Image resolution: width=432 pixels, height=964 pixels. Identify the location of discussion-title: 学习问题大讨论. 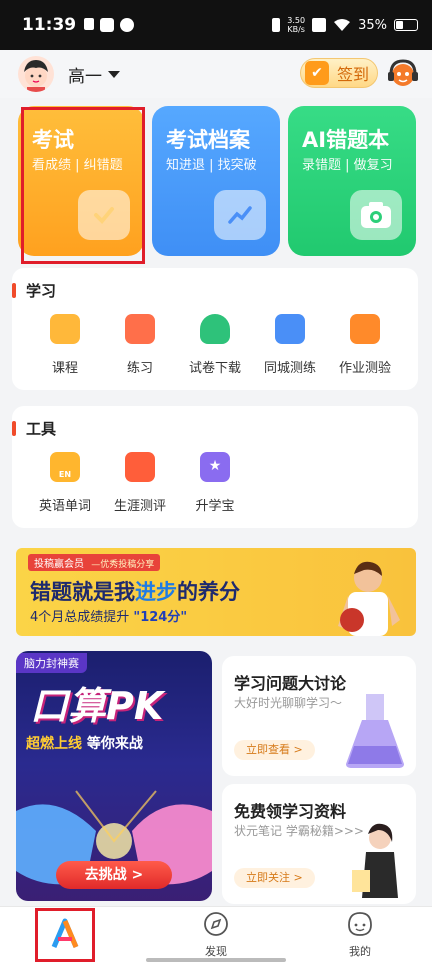
(290, 683).